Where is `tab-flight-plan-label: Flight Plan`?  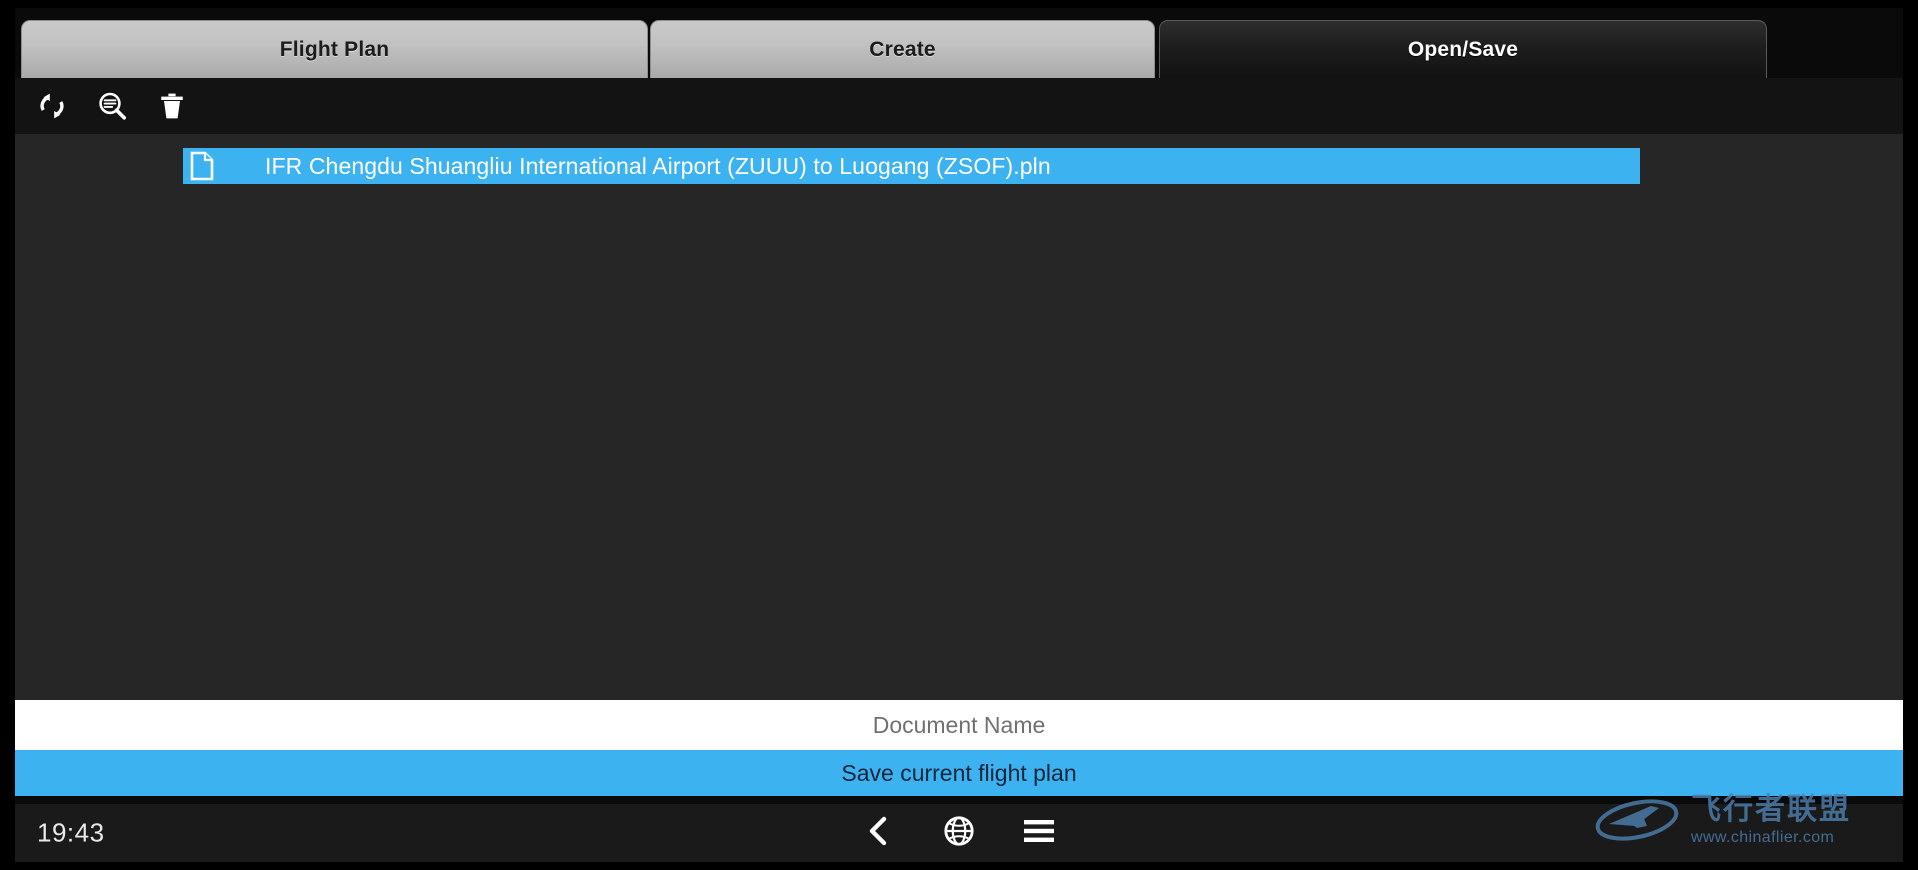 tab-flight-plan-label: Flight Plan is located at coordinates (334, 49).